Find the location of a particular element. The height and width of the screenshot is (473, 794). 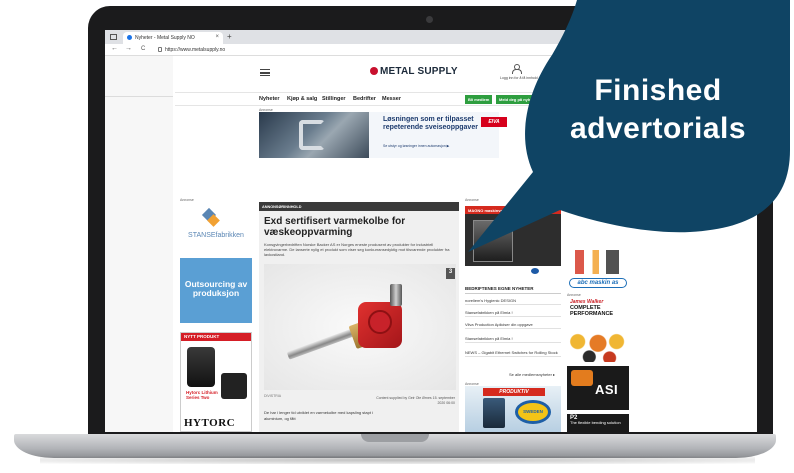

callout-text: Finished advertorials is located at coordinates (658, 110).